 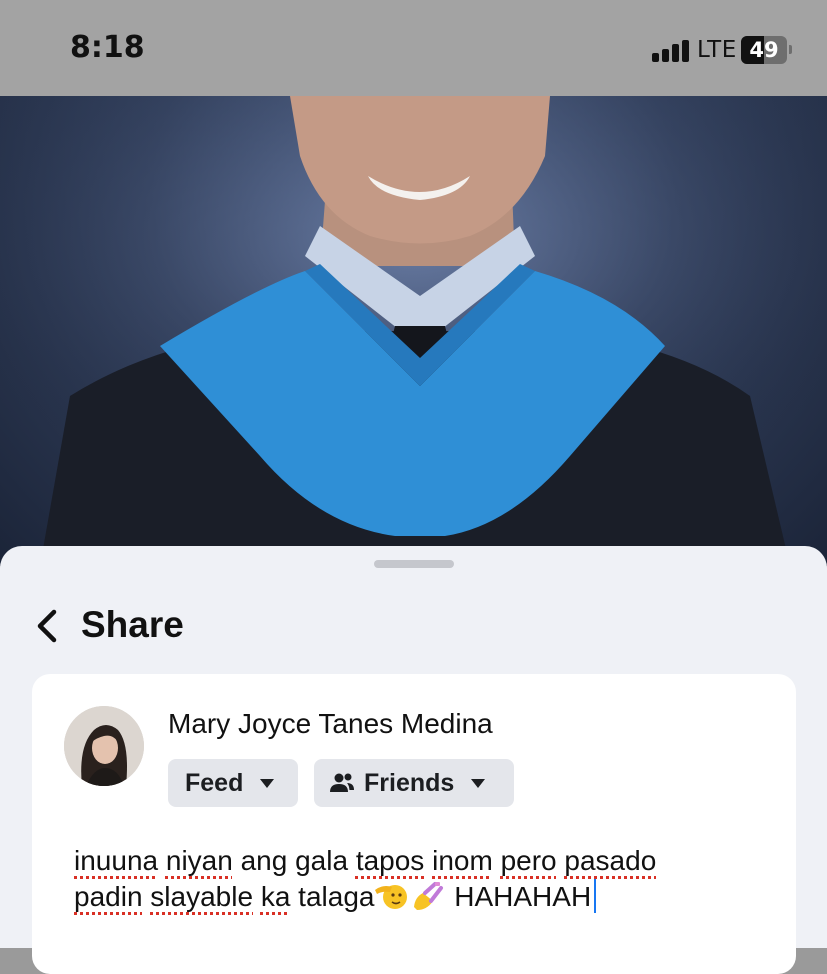 What do you see at coordinates (391, 897) in the screenshot?
I see `saluting-face-emoji-icon` at bounding box center [391, 897].